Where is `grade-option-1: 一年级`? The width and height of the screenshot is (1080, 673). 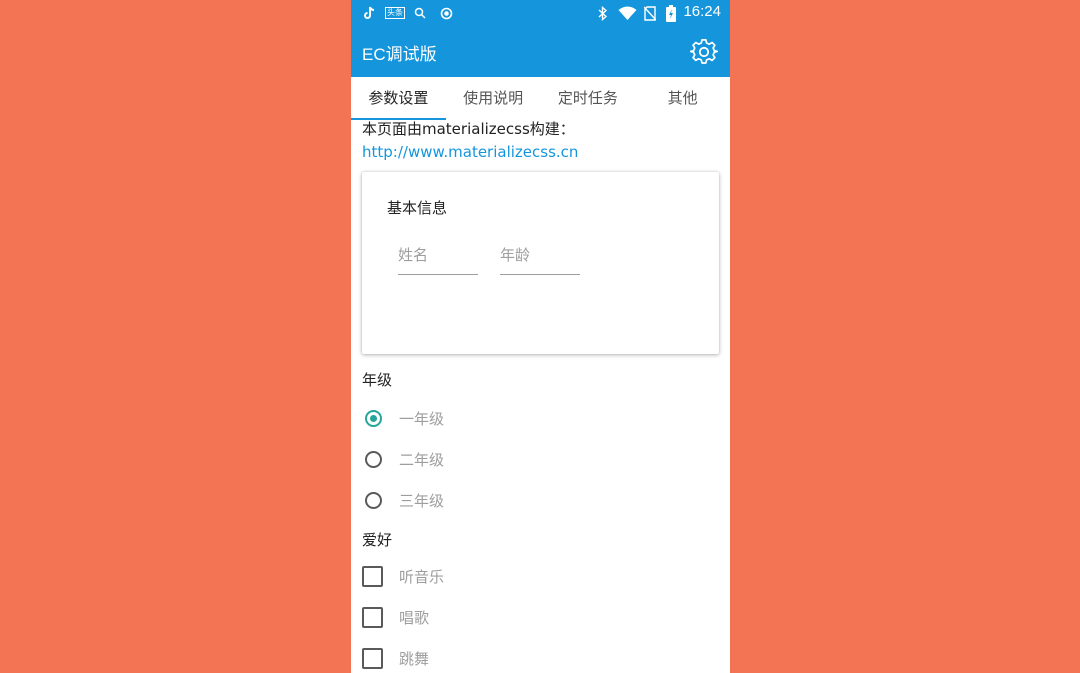 grade-option-1: 一年级 is located at coordinates (404, 418).